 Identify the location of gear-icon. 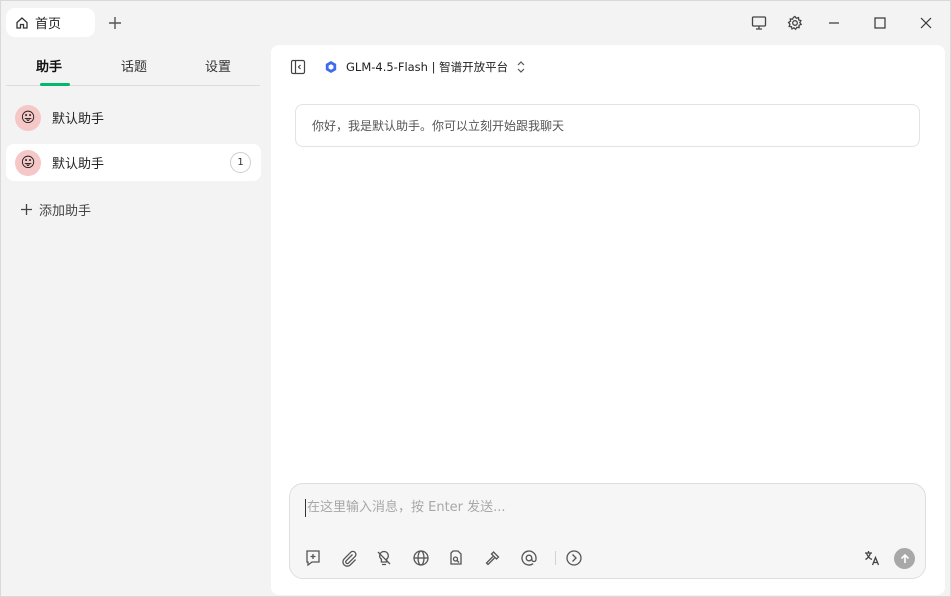
(795, 23).